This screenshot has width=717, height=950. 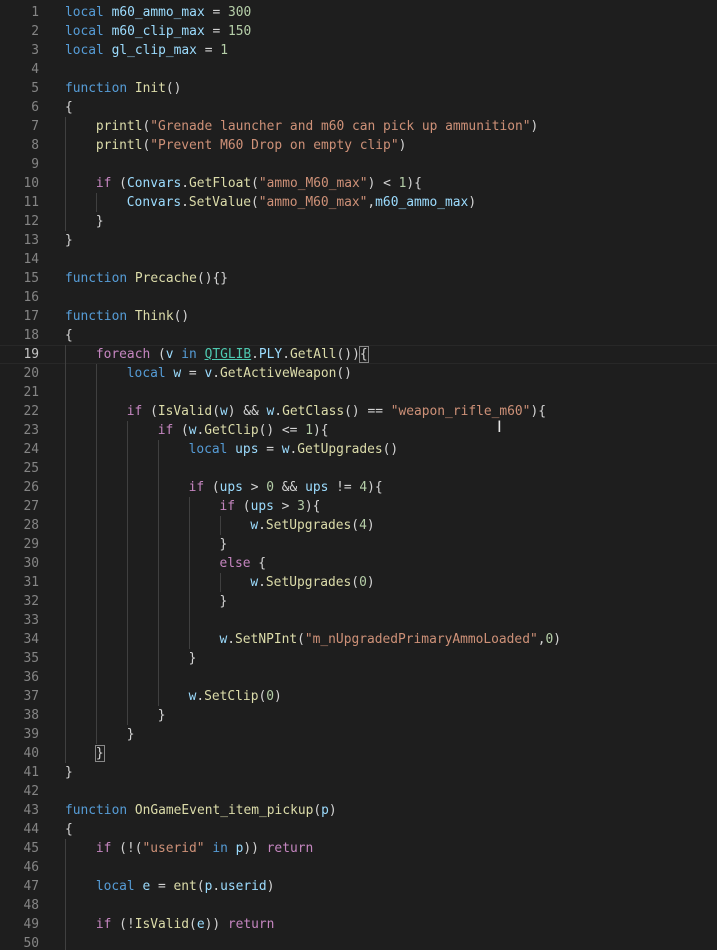 What do you see at coordinates (358, 677) in the screenshot?
I see `code-line: 36` at bounding box center [358, 677].